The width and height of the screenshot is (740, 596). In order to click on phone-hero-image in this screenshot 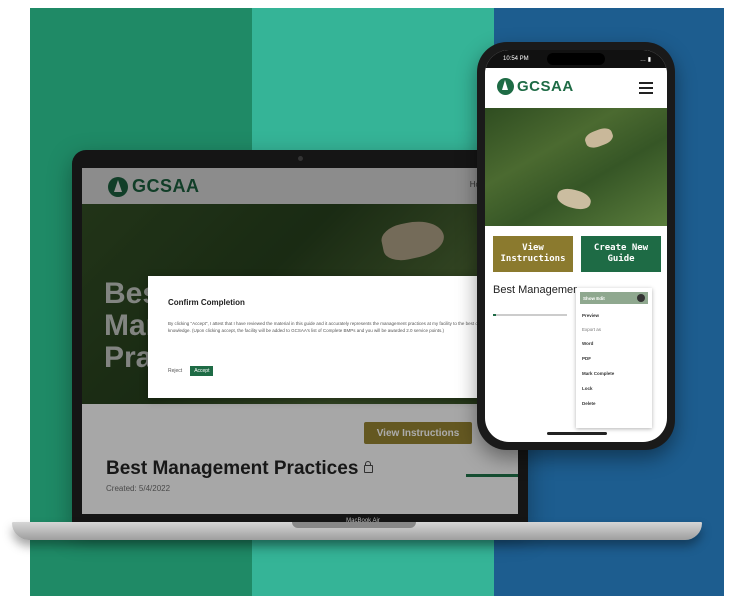, I will do `click(576, 167)`.